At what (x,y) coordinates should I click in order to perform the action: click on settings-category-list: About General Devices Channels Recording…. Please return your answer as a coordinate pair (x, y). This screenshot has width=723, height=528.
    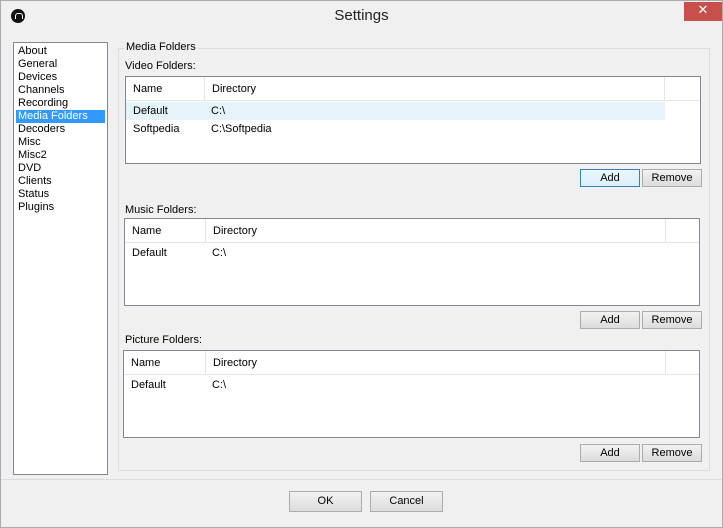
    Looking at the image, I should click on (60, 258).